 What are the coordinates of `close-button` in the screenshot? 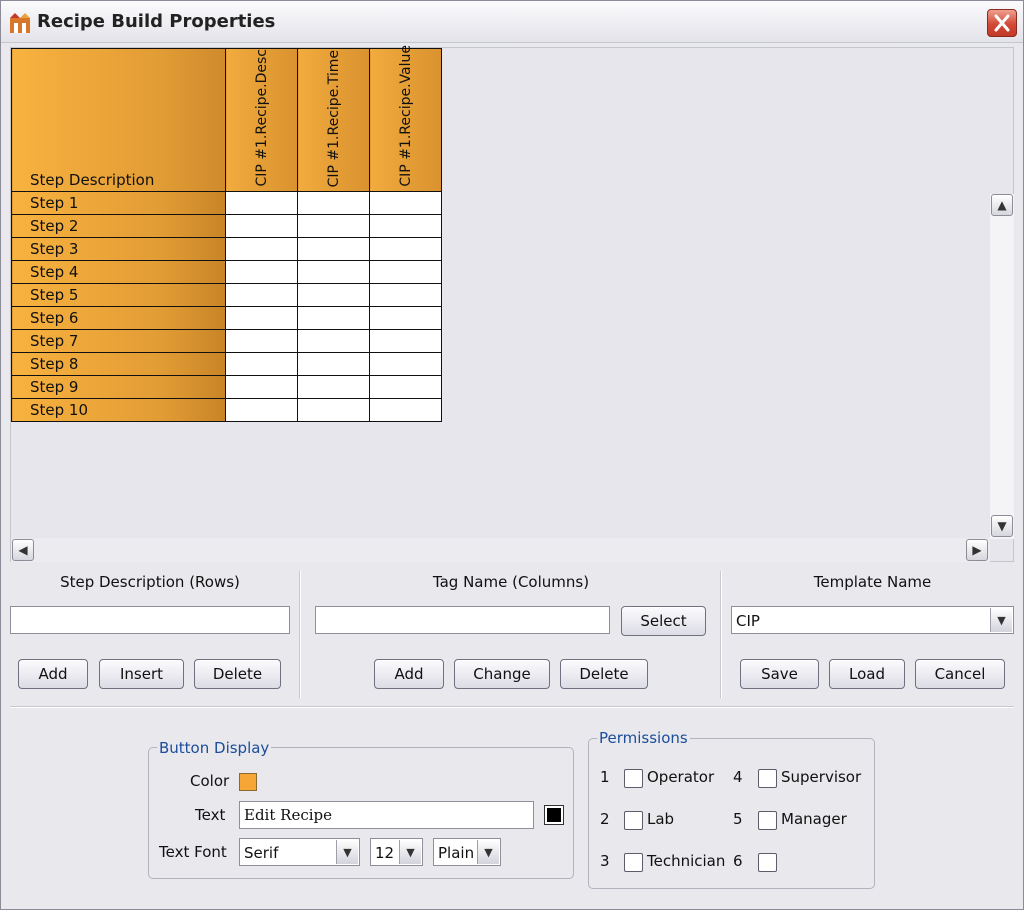 It's located at (1002, 23).